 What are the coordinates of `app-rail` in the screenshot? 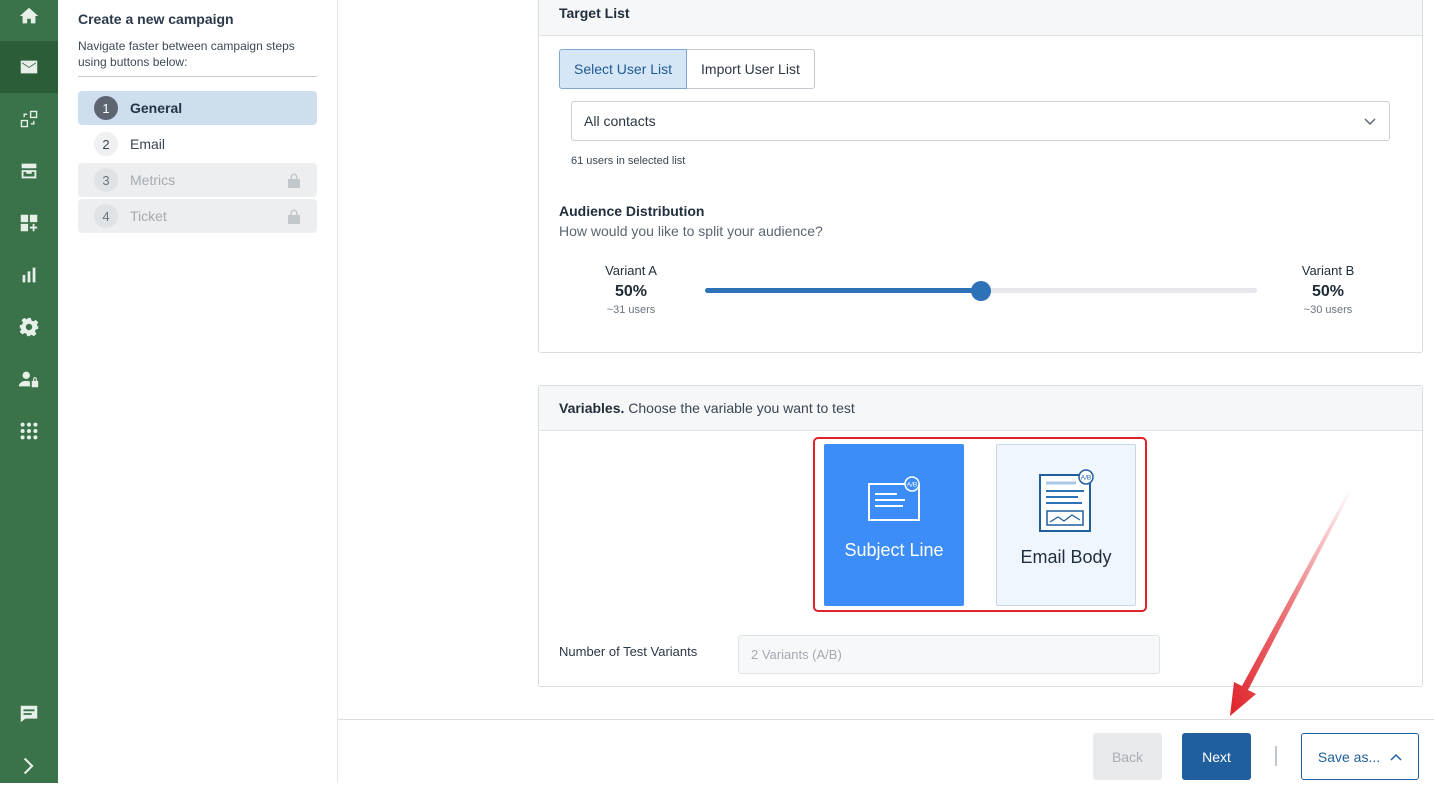 It's located at (29, 391).